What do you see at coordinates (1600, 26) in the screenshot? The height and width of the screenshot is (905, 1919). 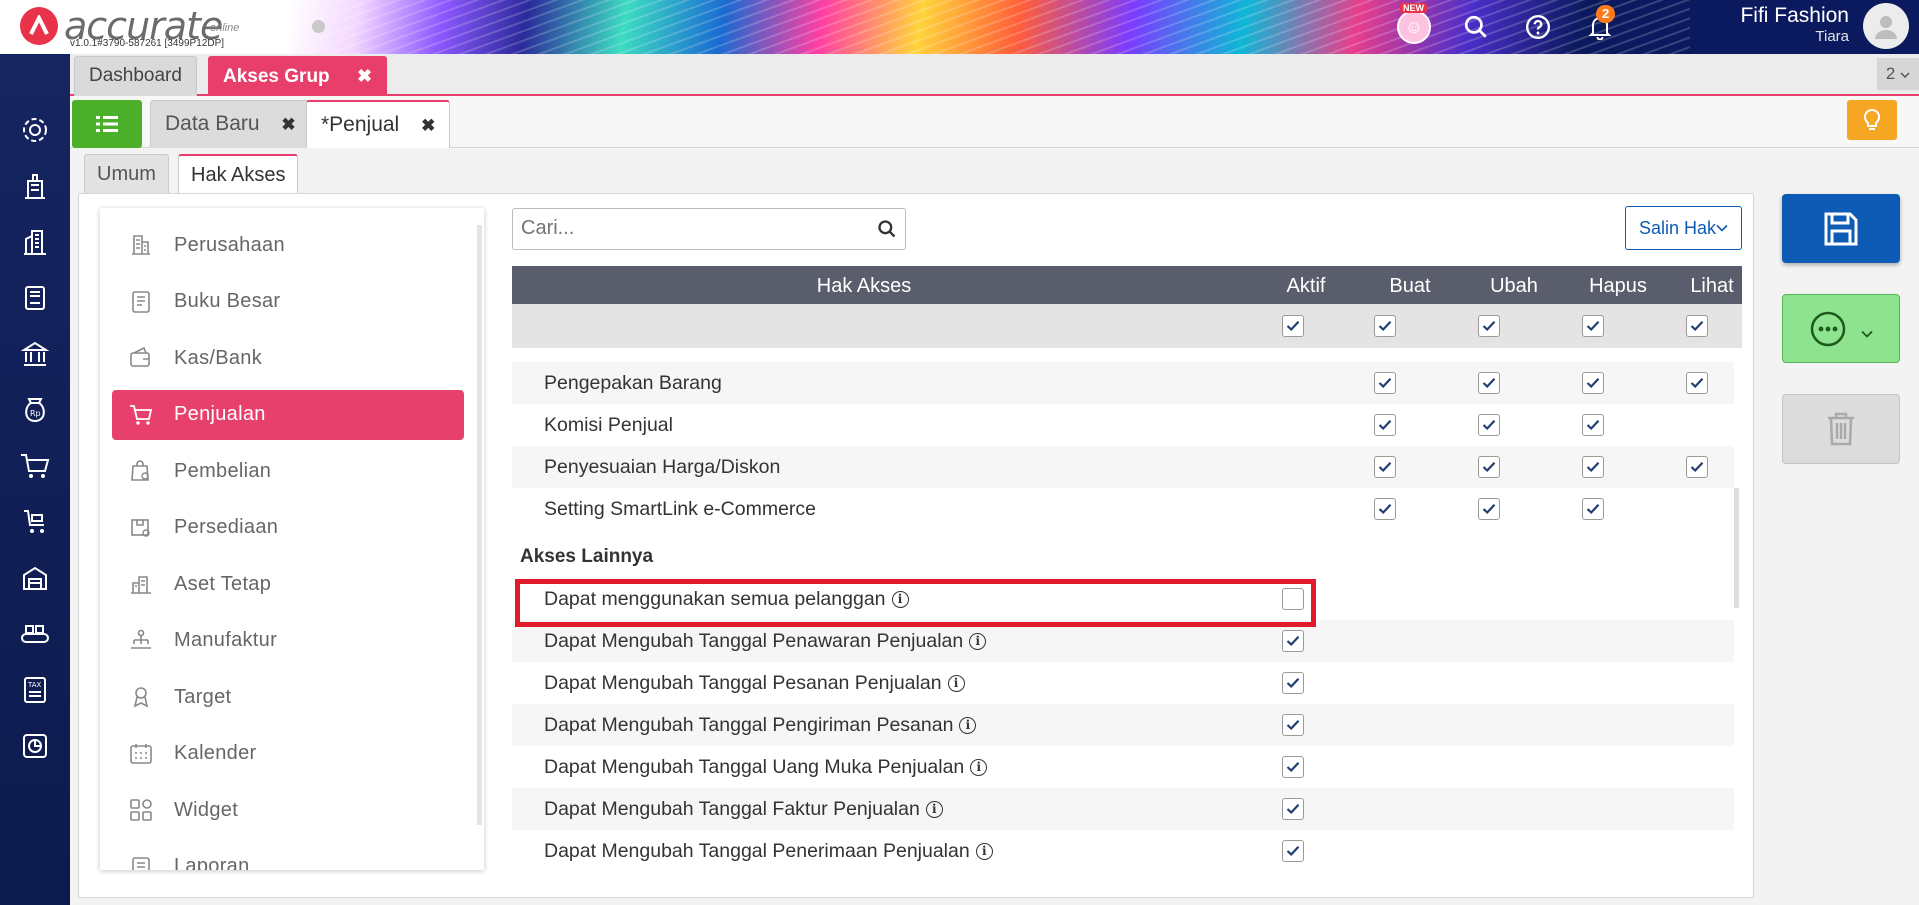 I see `notifications-button: 2` at bounding box center [1600, 26].